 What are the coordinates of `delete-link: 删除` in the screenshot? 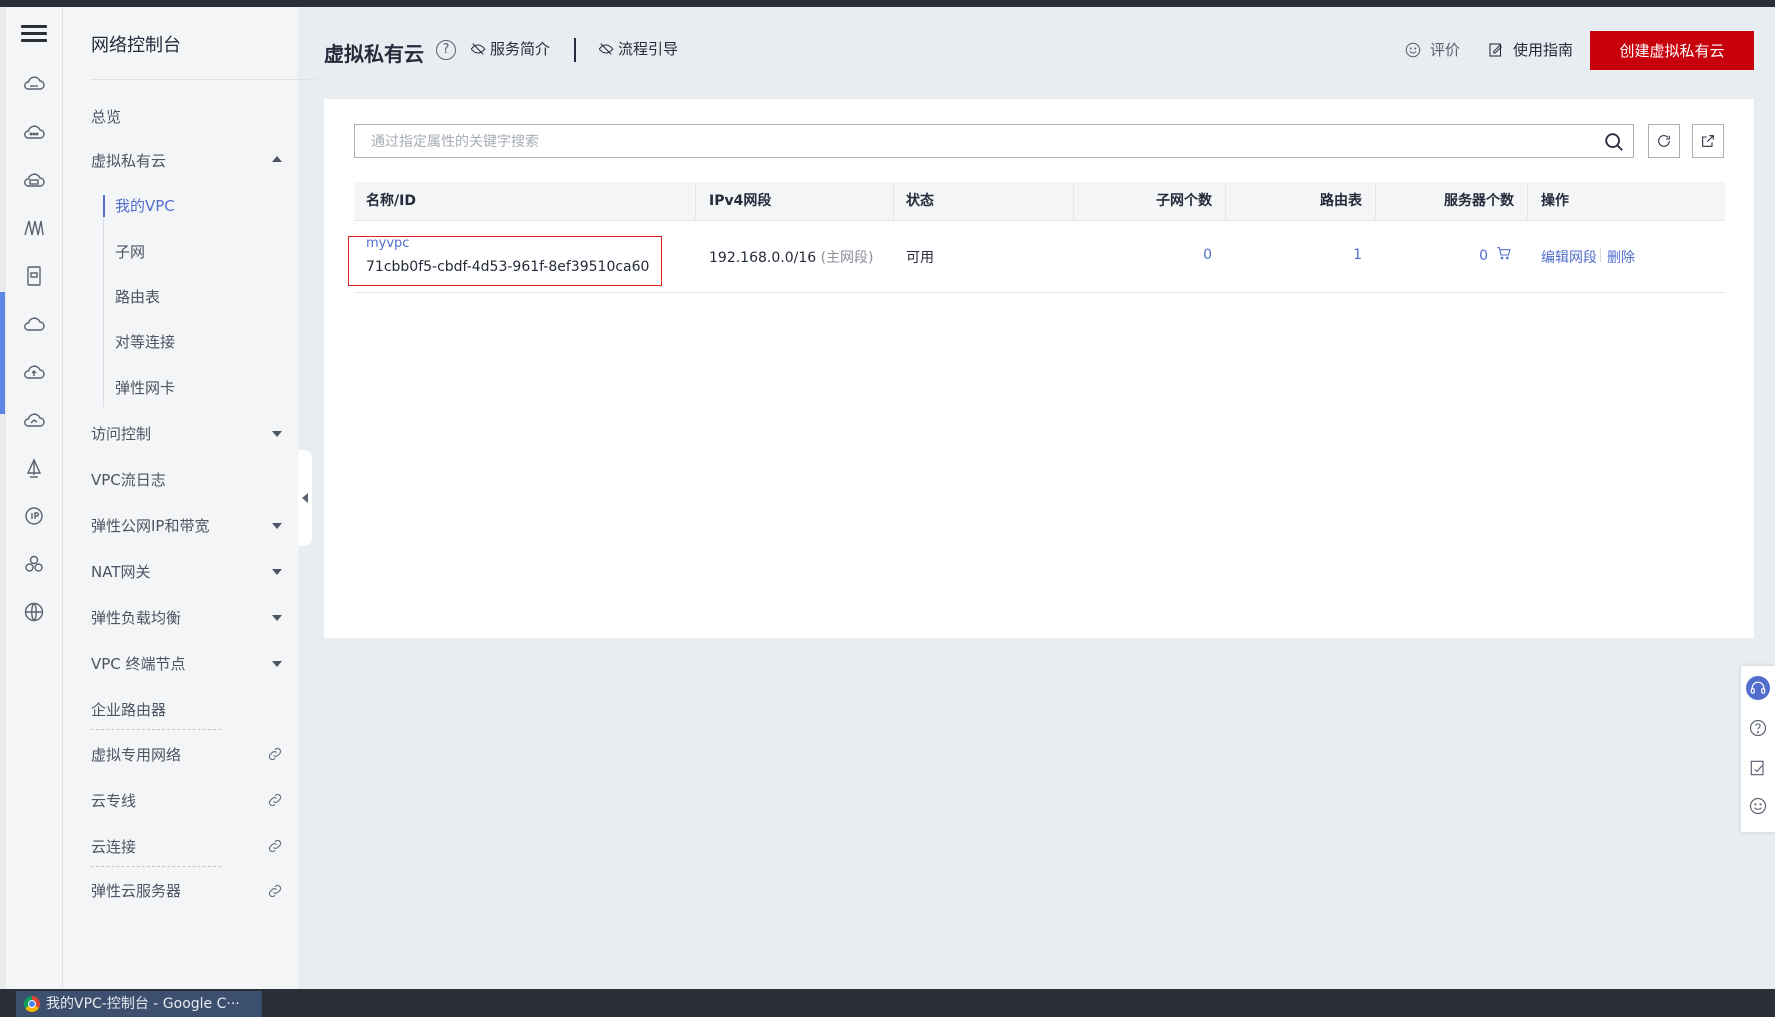 It's located at (1621, 257).